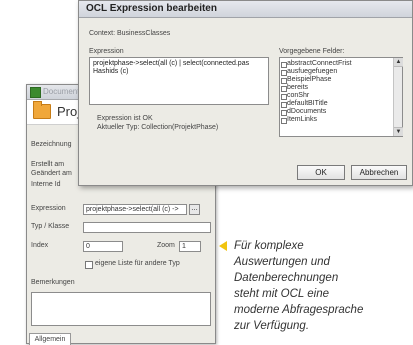 This screenshot has height=345, width=413. What do you see at coordinates (51, 173) in the screenshot?
I see `geaendert-label: Geändert am` at bounding box center [51, 173].